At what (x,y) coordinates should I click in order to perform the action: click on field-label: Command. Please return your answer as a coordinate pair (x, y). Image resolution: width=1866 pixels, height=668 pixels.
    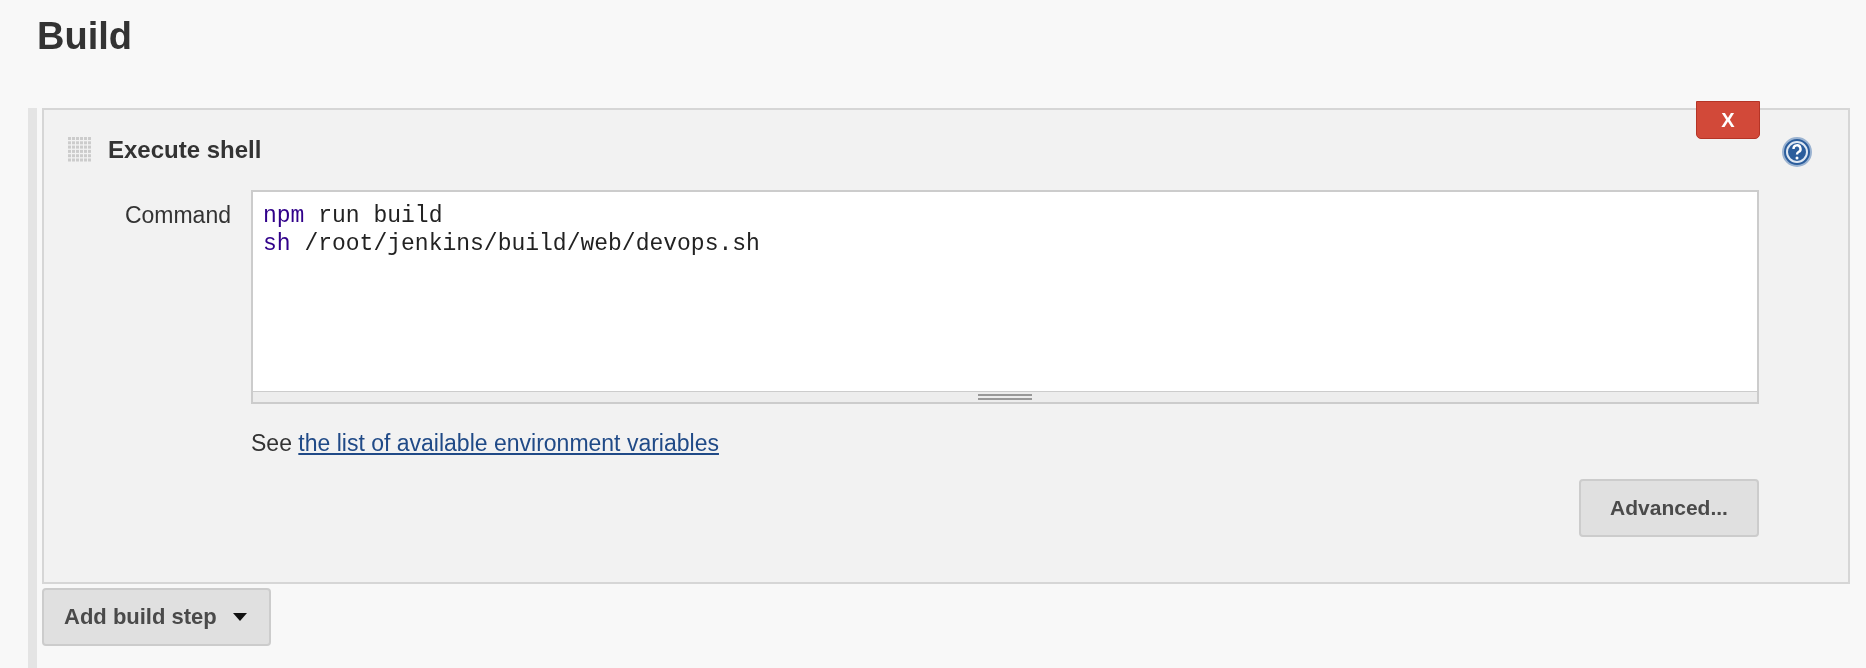
    Looking at the image, I should click on (177, 215).